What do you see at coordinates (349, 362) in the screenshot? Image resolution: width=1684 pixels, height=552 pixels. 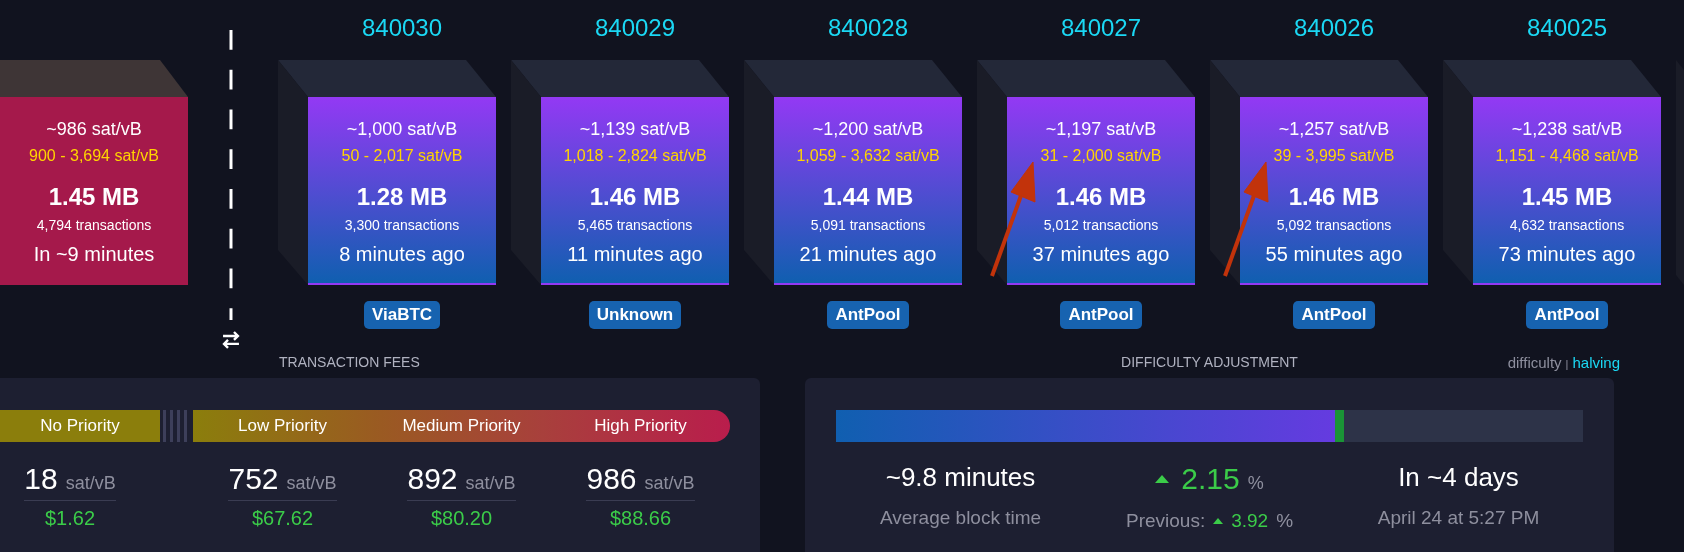 I see `section-title: TRANSACTION FEES` at bounding box center [349, 362].